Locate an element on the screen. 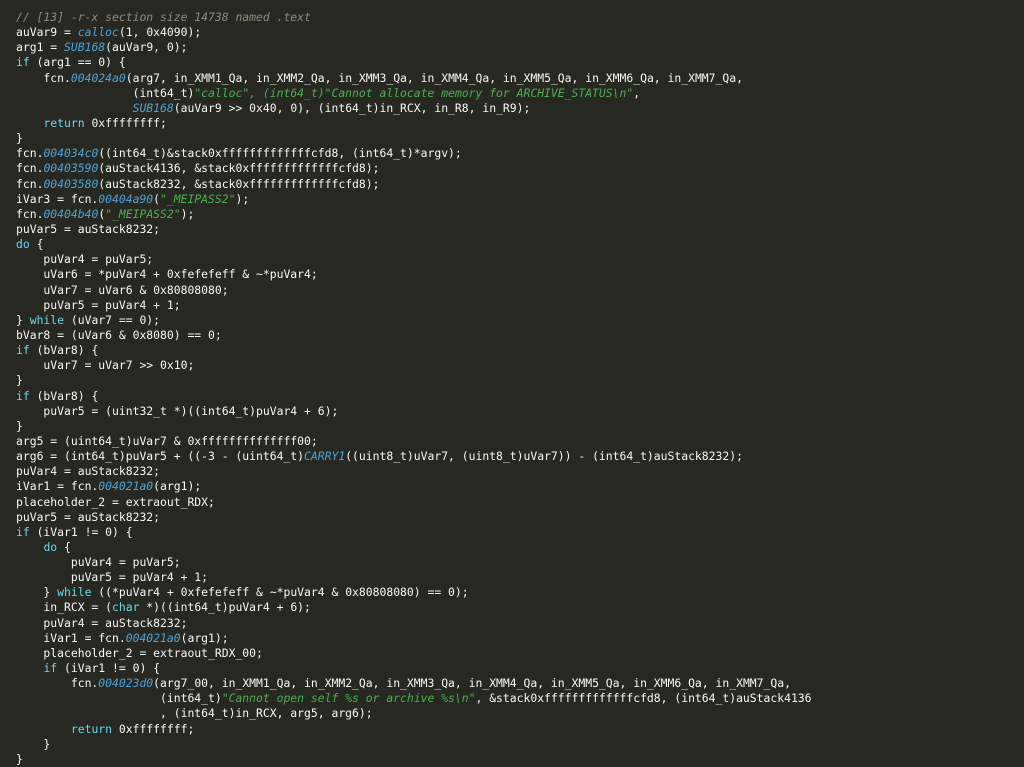 The height and width of the screenshot is (767, 1024). code-line: uVar7 = uVar6 & 0x80808080; is located at coordinates (516, 290).